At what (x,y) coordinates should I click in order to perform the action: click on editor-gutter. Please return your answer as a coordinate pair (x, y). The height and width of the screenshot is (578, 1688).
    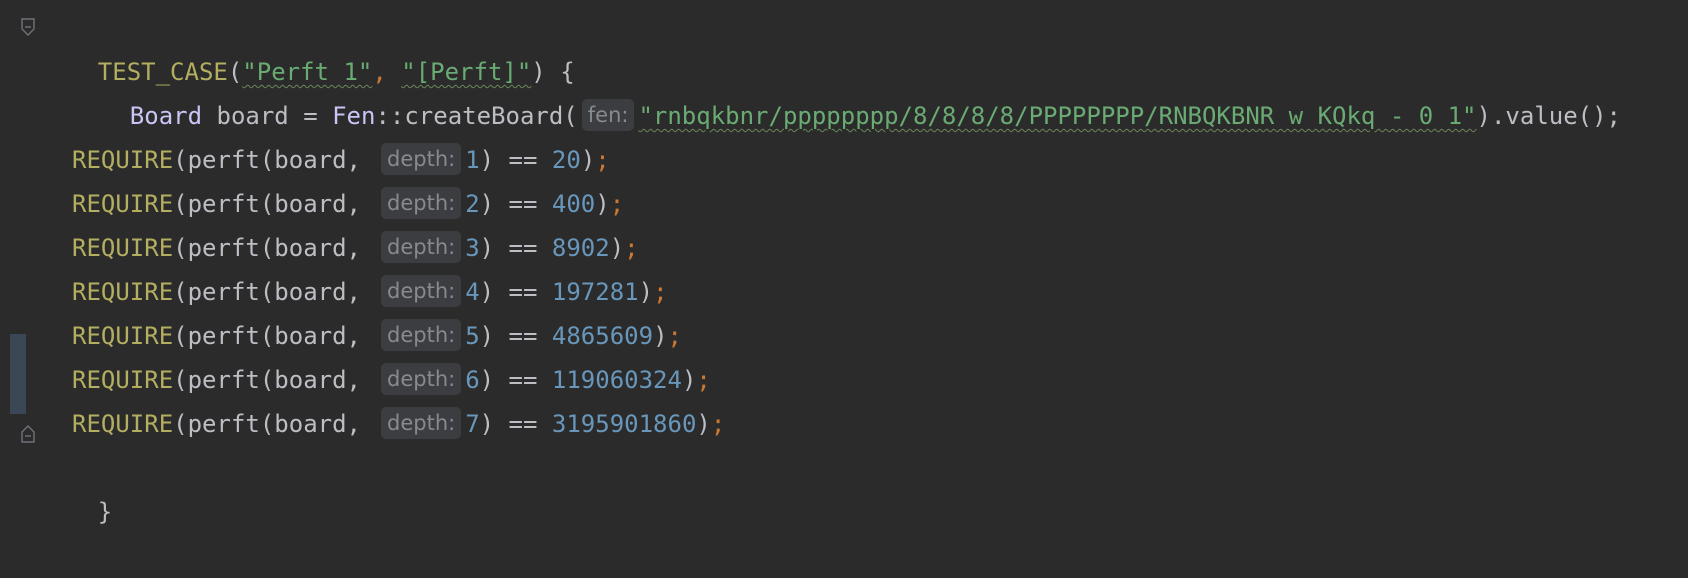
    Looking at the image, I should click on (17, 249).